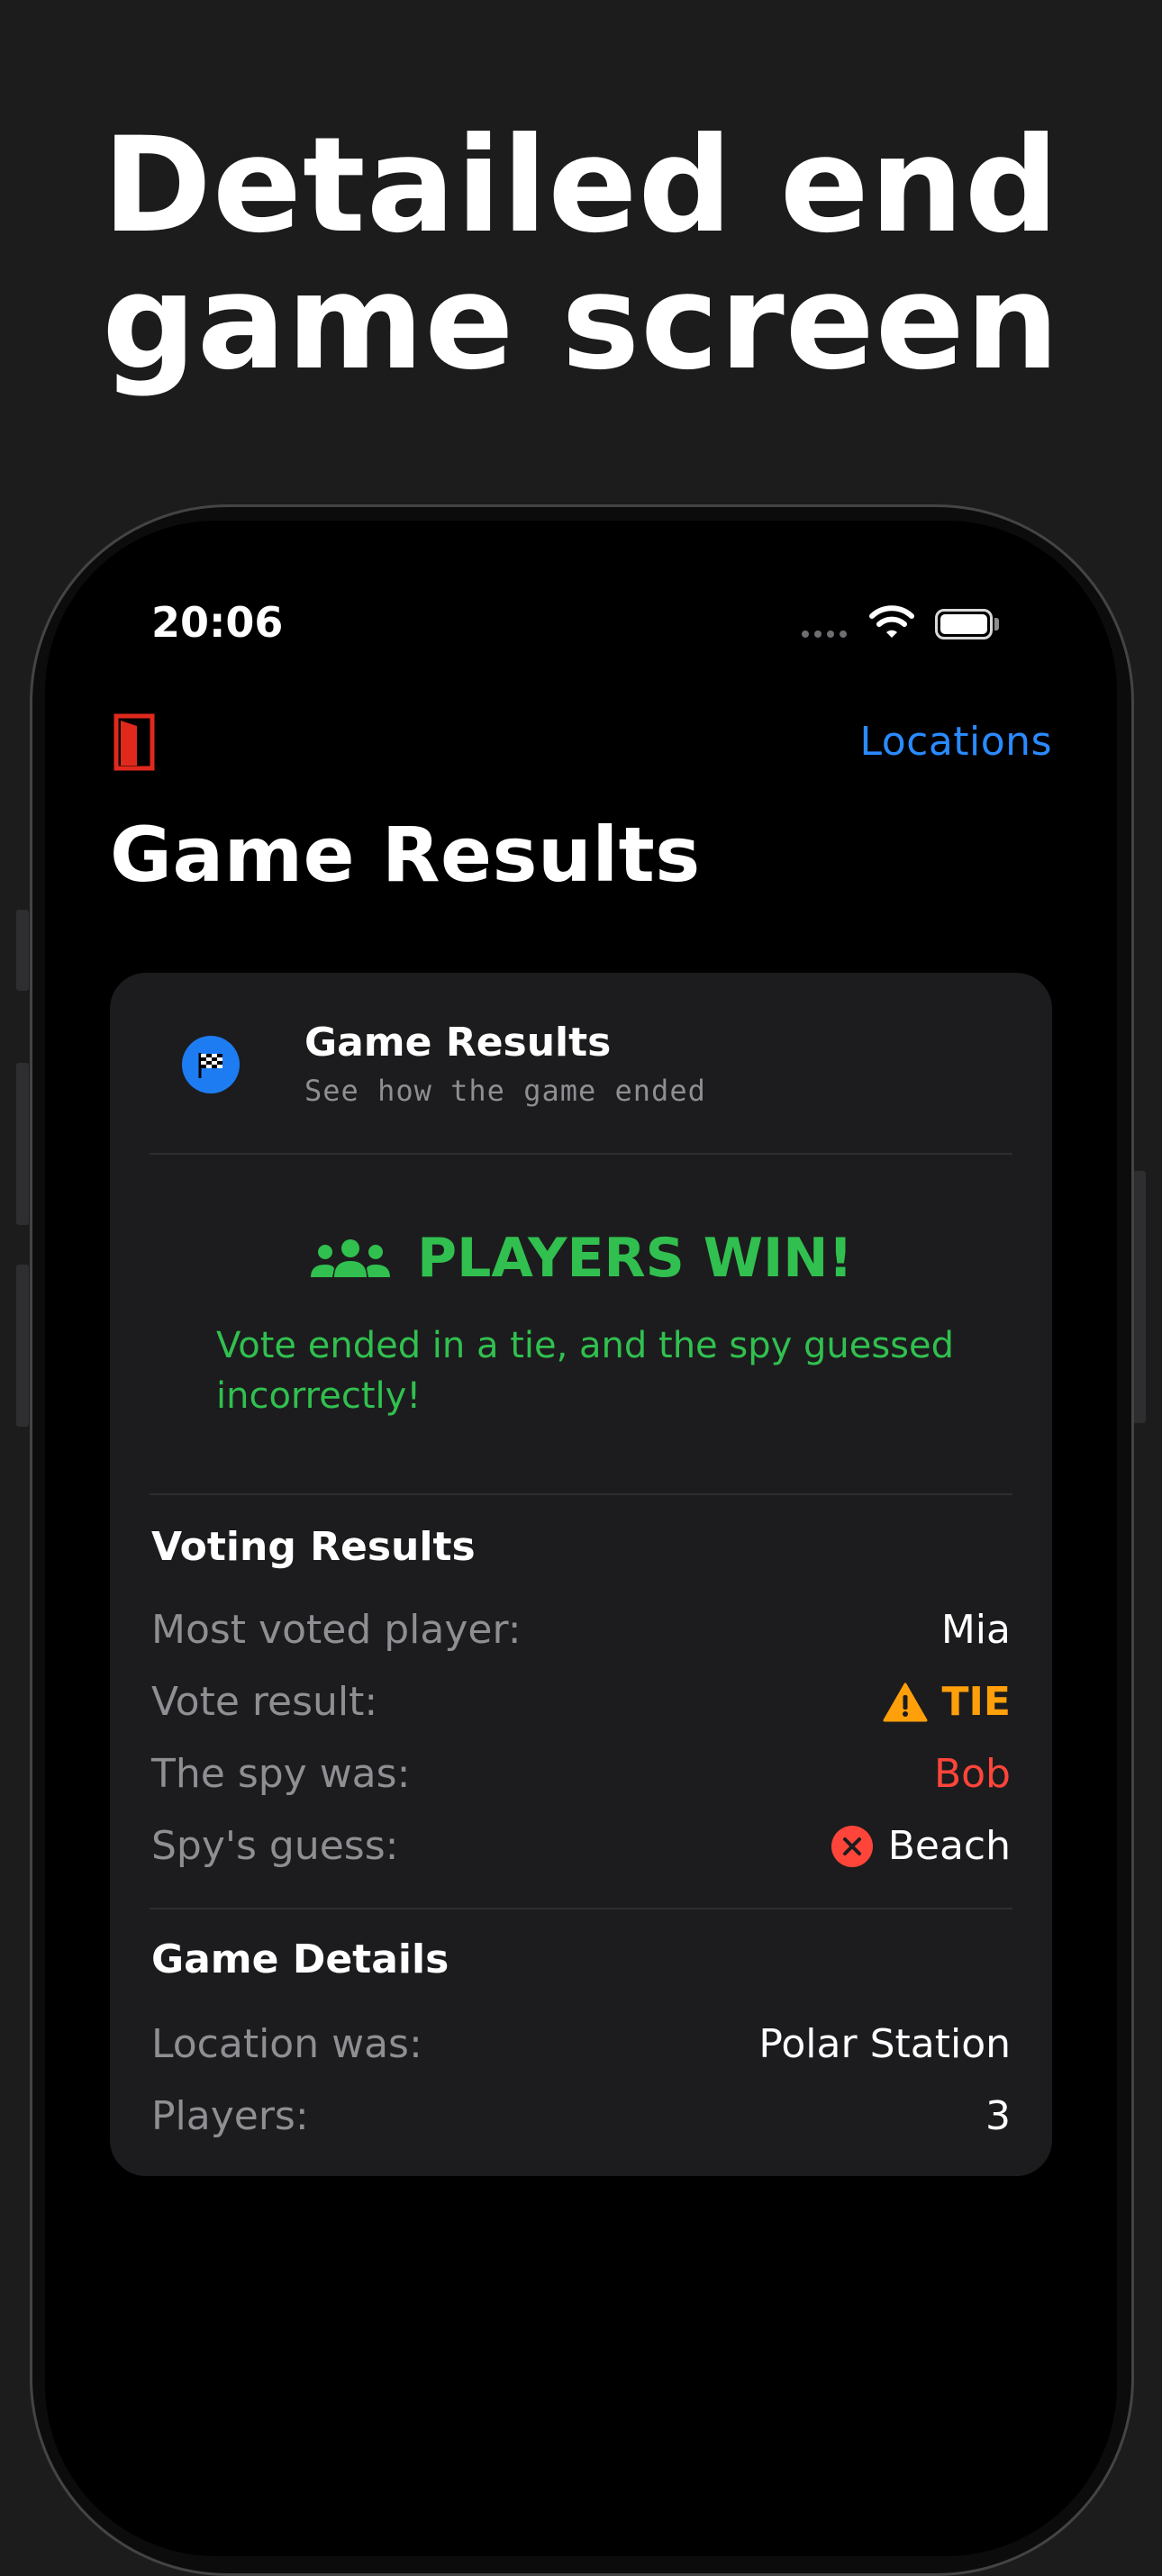 The height and width of the screenshot is (2576, 1162). What do you see at coordinates (135, 742) in the screenshot?
I see `exit-door-icon` at bounding box center [135, 742].